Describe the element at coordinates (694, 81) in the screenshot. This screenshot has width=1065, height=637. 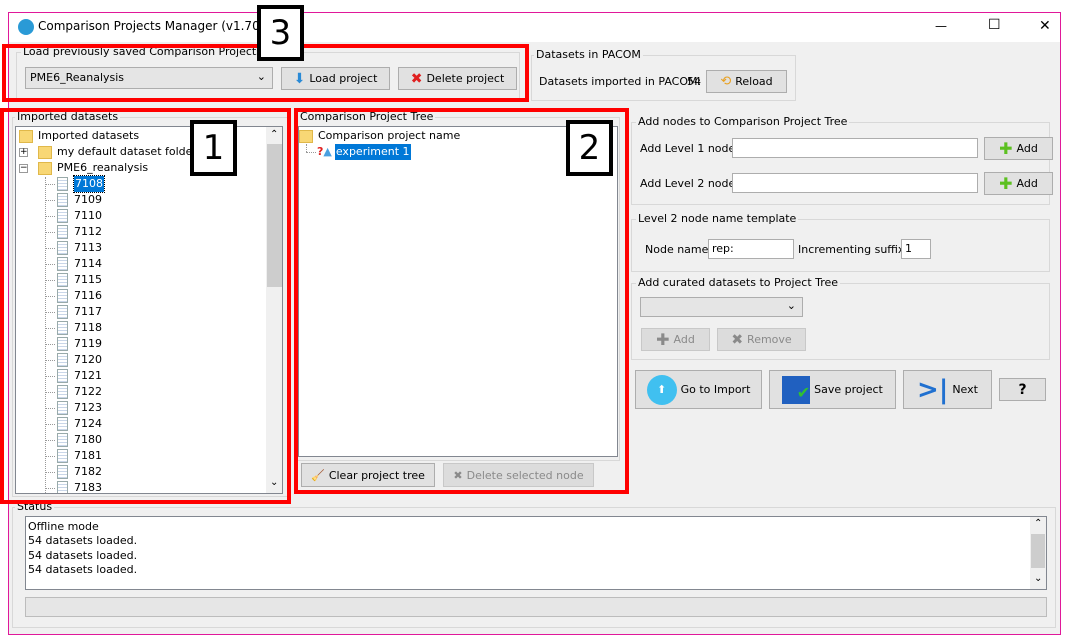
I see `pacom-count: 54` at that location.